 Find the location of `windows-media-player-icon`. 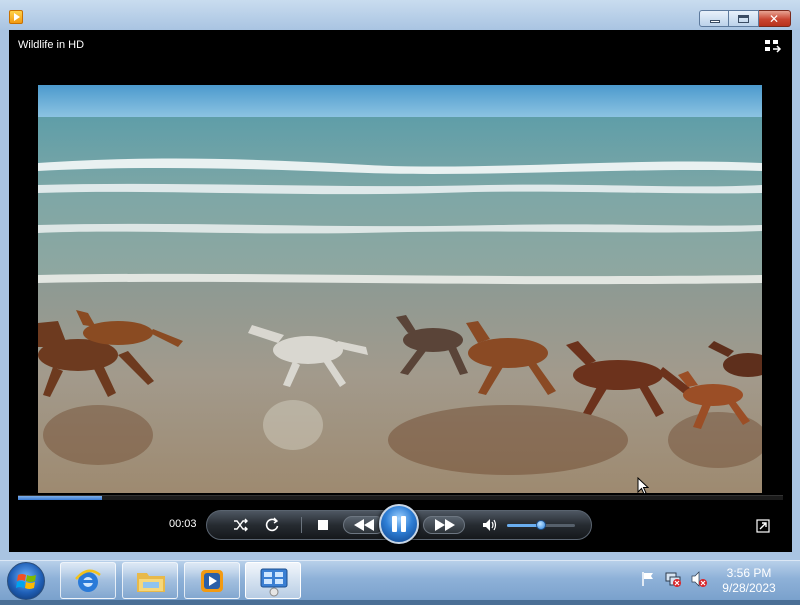

windows-media-player-icon is located at coordinates (212, 581).